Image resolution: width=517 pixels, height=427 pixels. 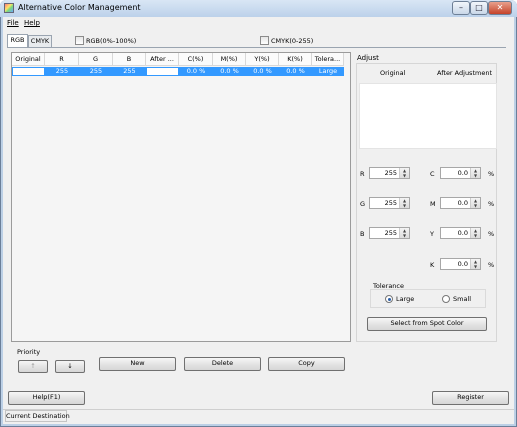 I want to click on m-percent: %, so click(x=491, y=204).